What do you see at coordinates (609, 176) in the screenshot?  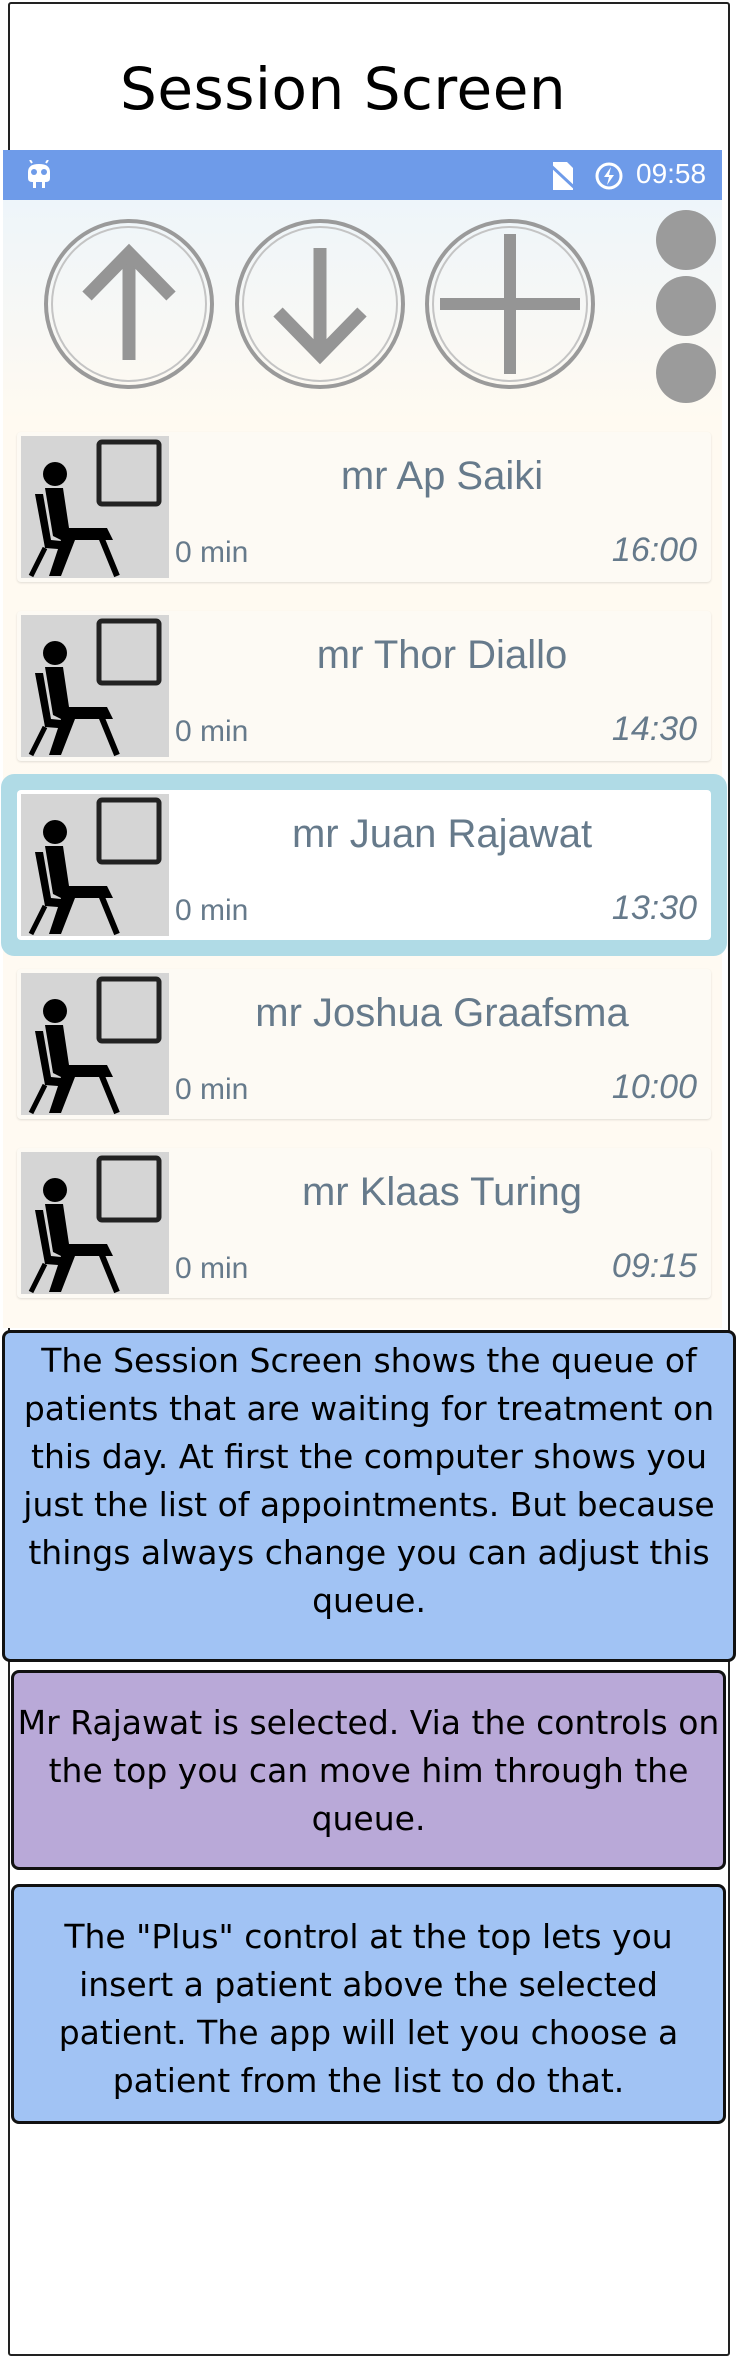 I see `data-saver-icon` at bounding box center [609, 176].